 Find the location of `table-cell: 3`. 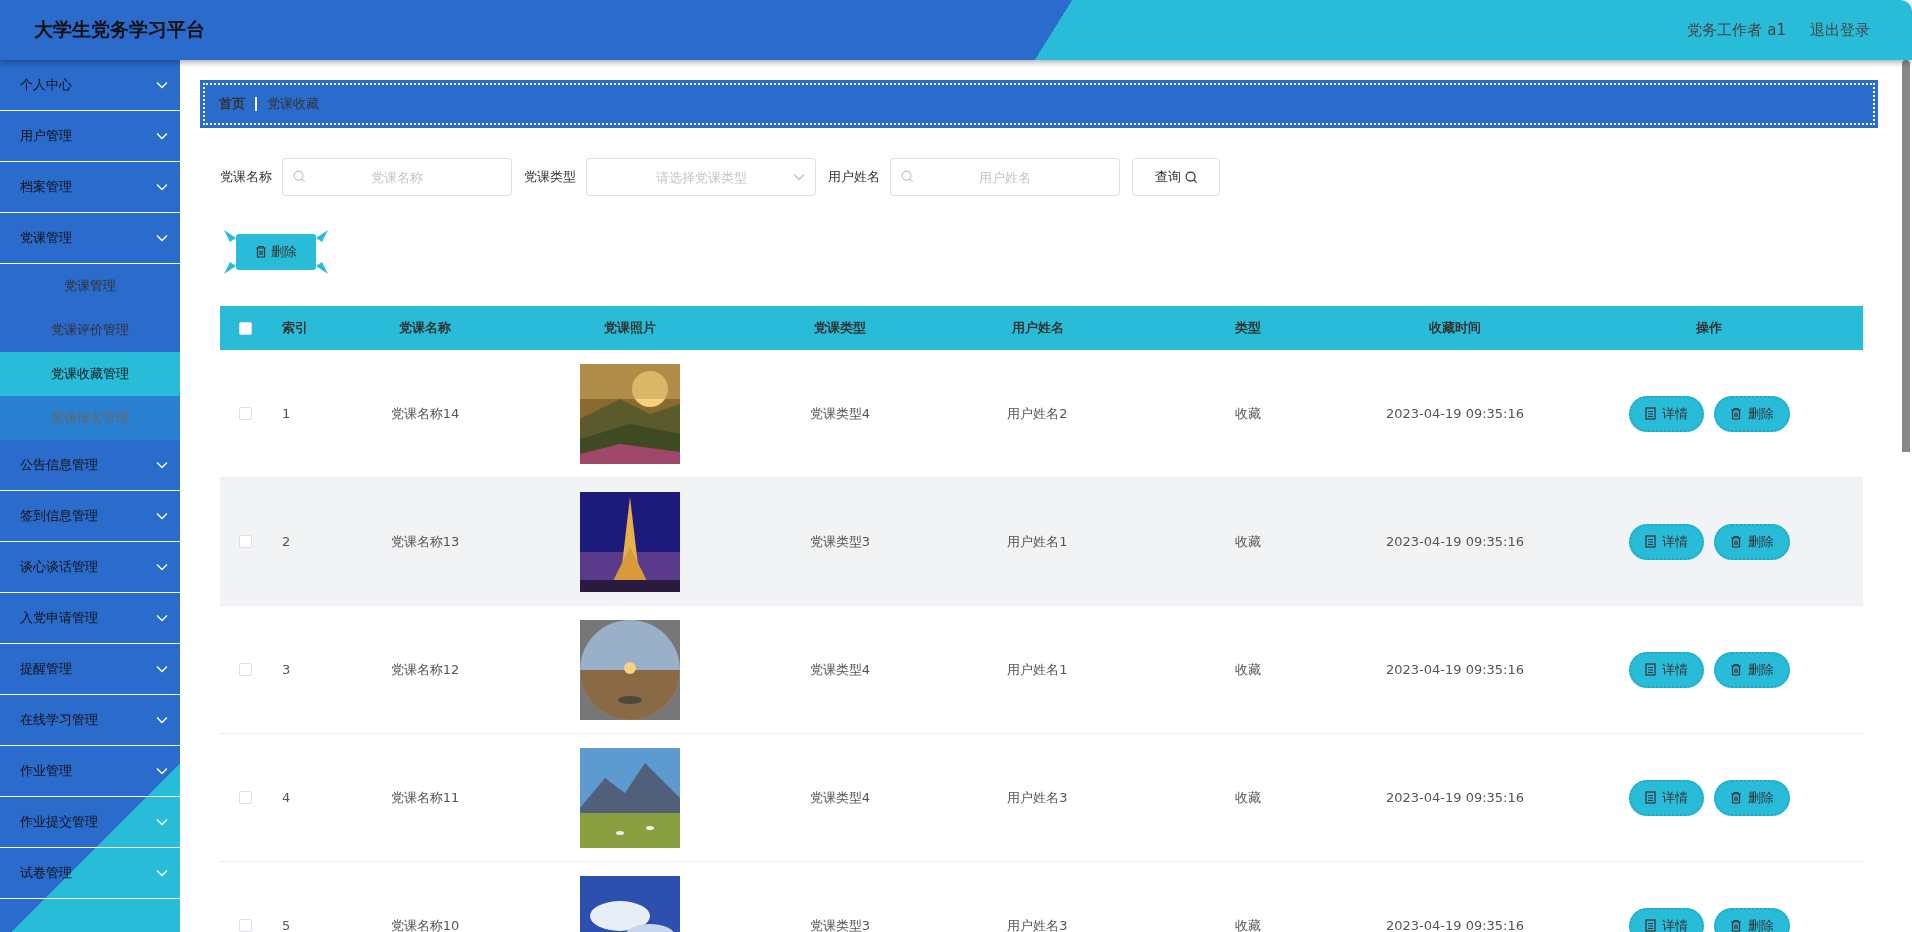

table-cell: 3 is located at coordinates (286, 669).